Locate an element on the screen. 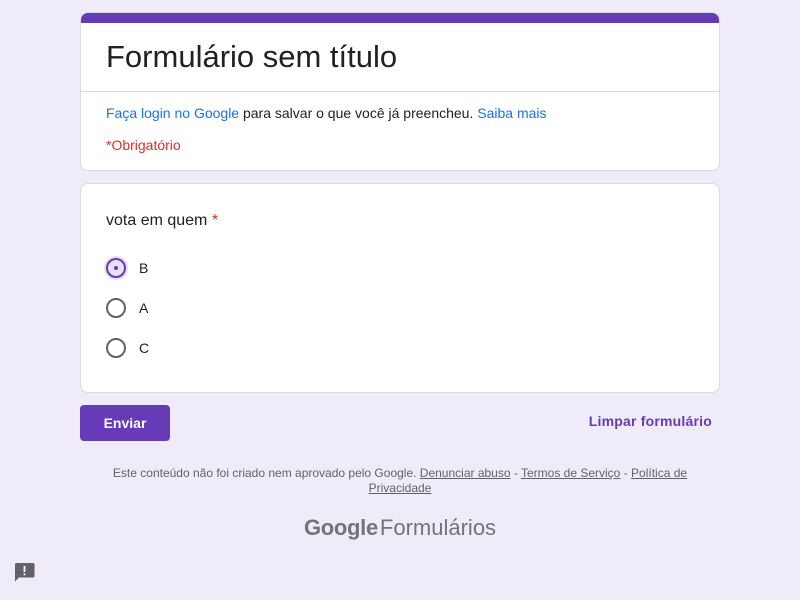 This screenshot has width=800, height=600. radio-option-label: B is located at coordinates (144, 268).